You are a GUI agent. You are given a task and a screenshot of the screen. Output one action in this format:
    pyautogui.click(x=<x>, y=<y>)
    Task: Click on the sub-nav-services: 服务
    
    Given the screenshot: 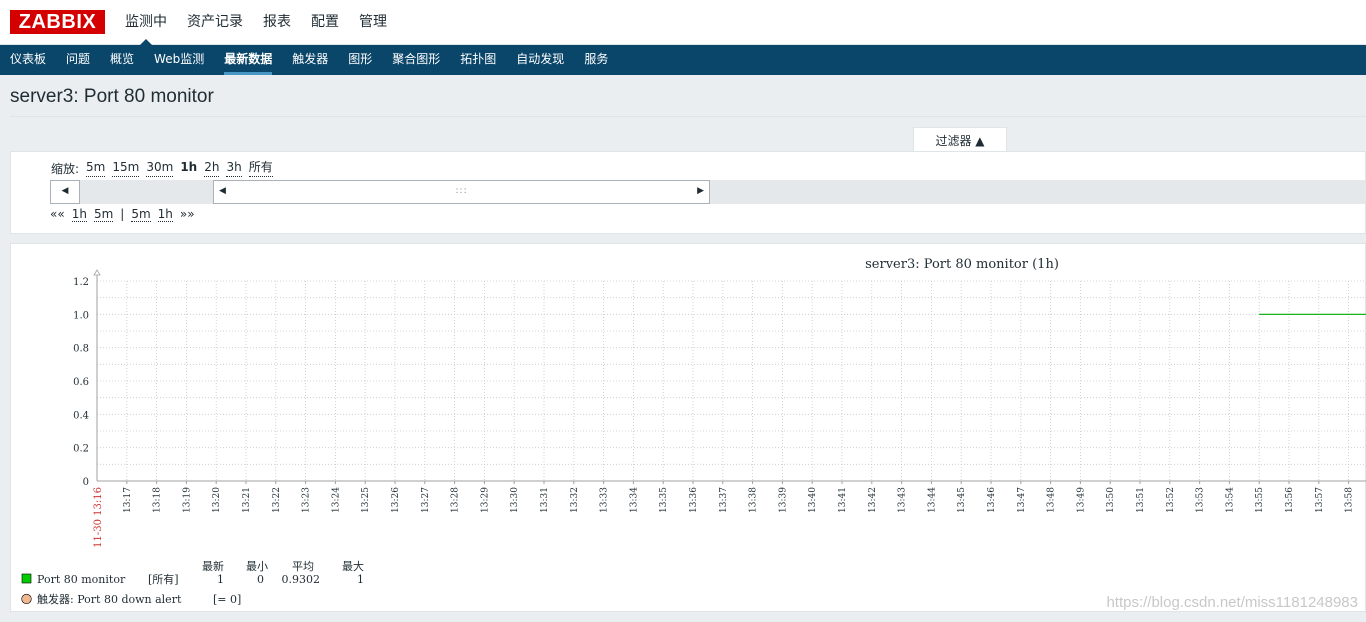 What is the action you would take?
    pyautogui.click(x=596, y=60)
    